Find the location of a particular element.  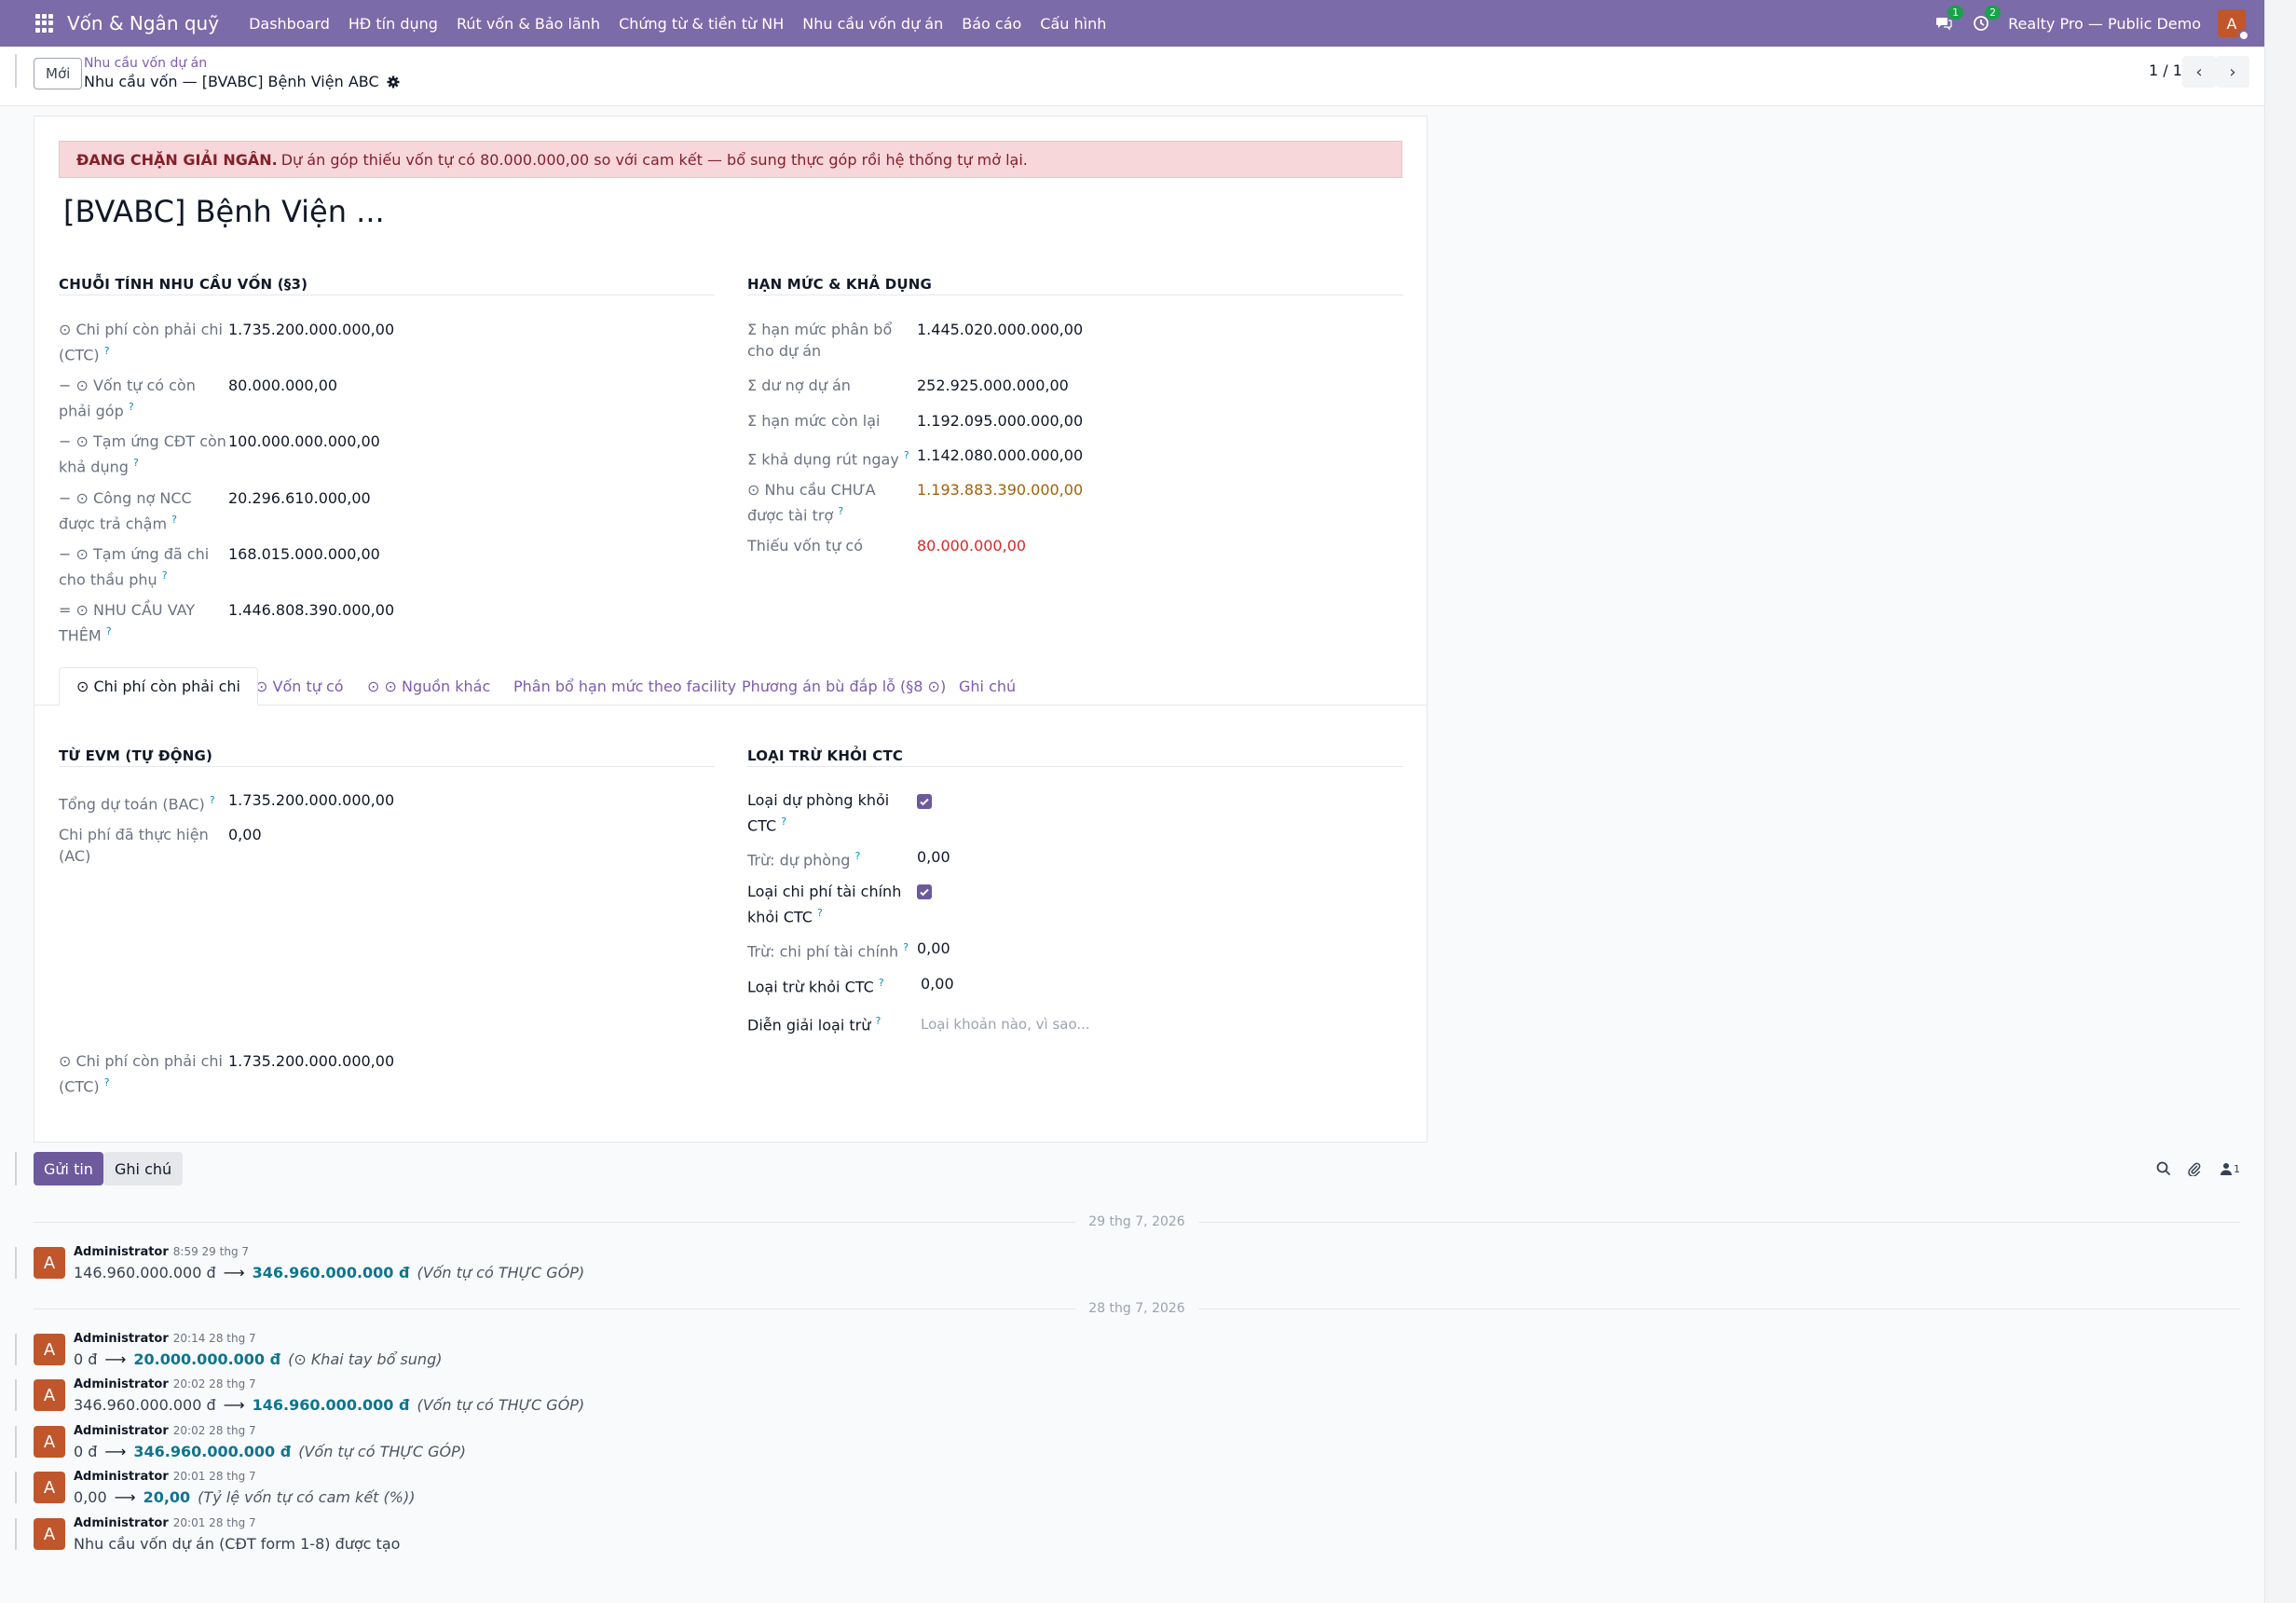

chevron-right-icon: › is located at coordinates (2232, 72).